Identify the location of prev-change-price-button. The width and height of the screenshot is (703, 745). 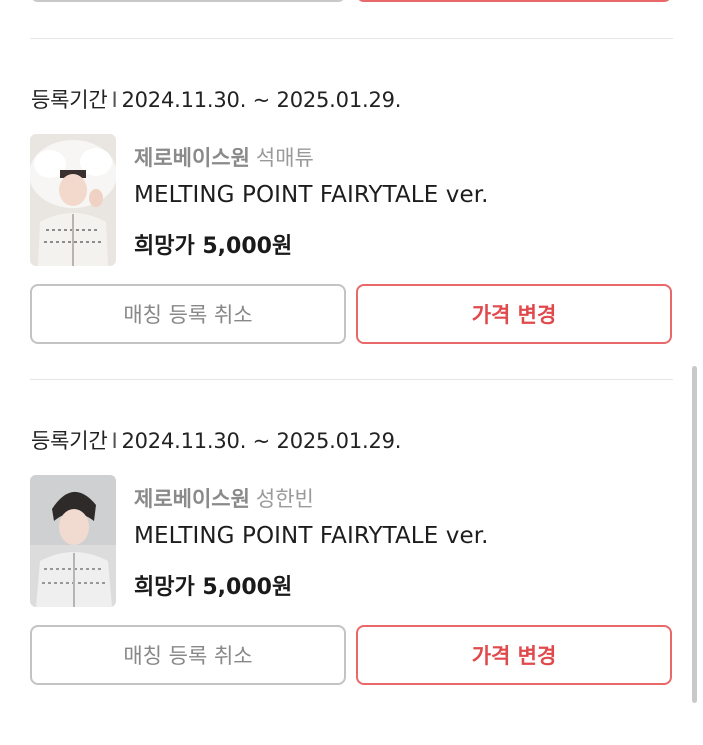
(514, 1).